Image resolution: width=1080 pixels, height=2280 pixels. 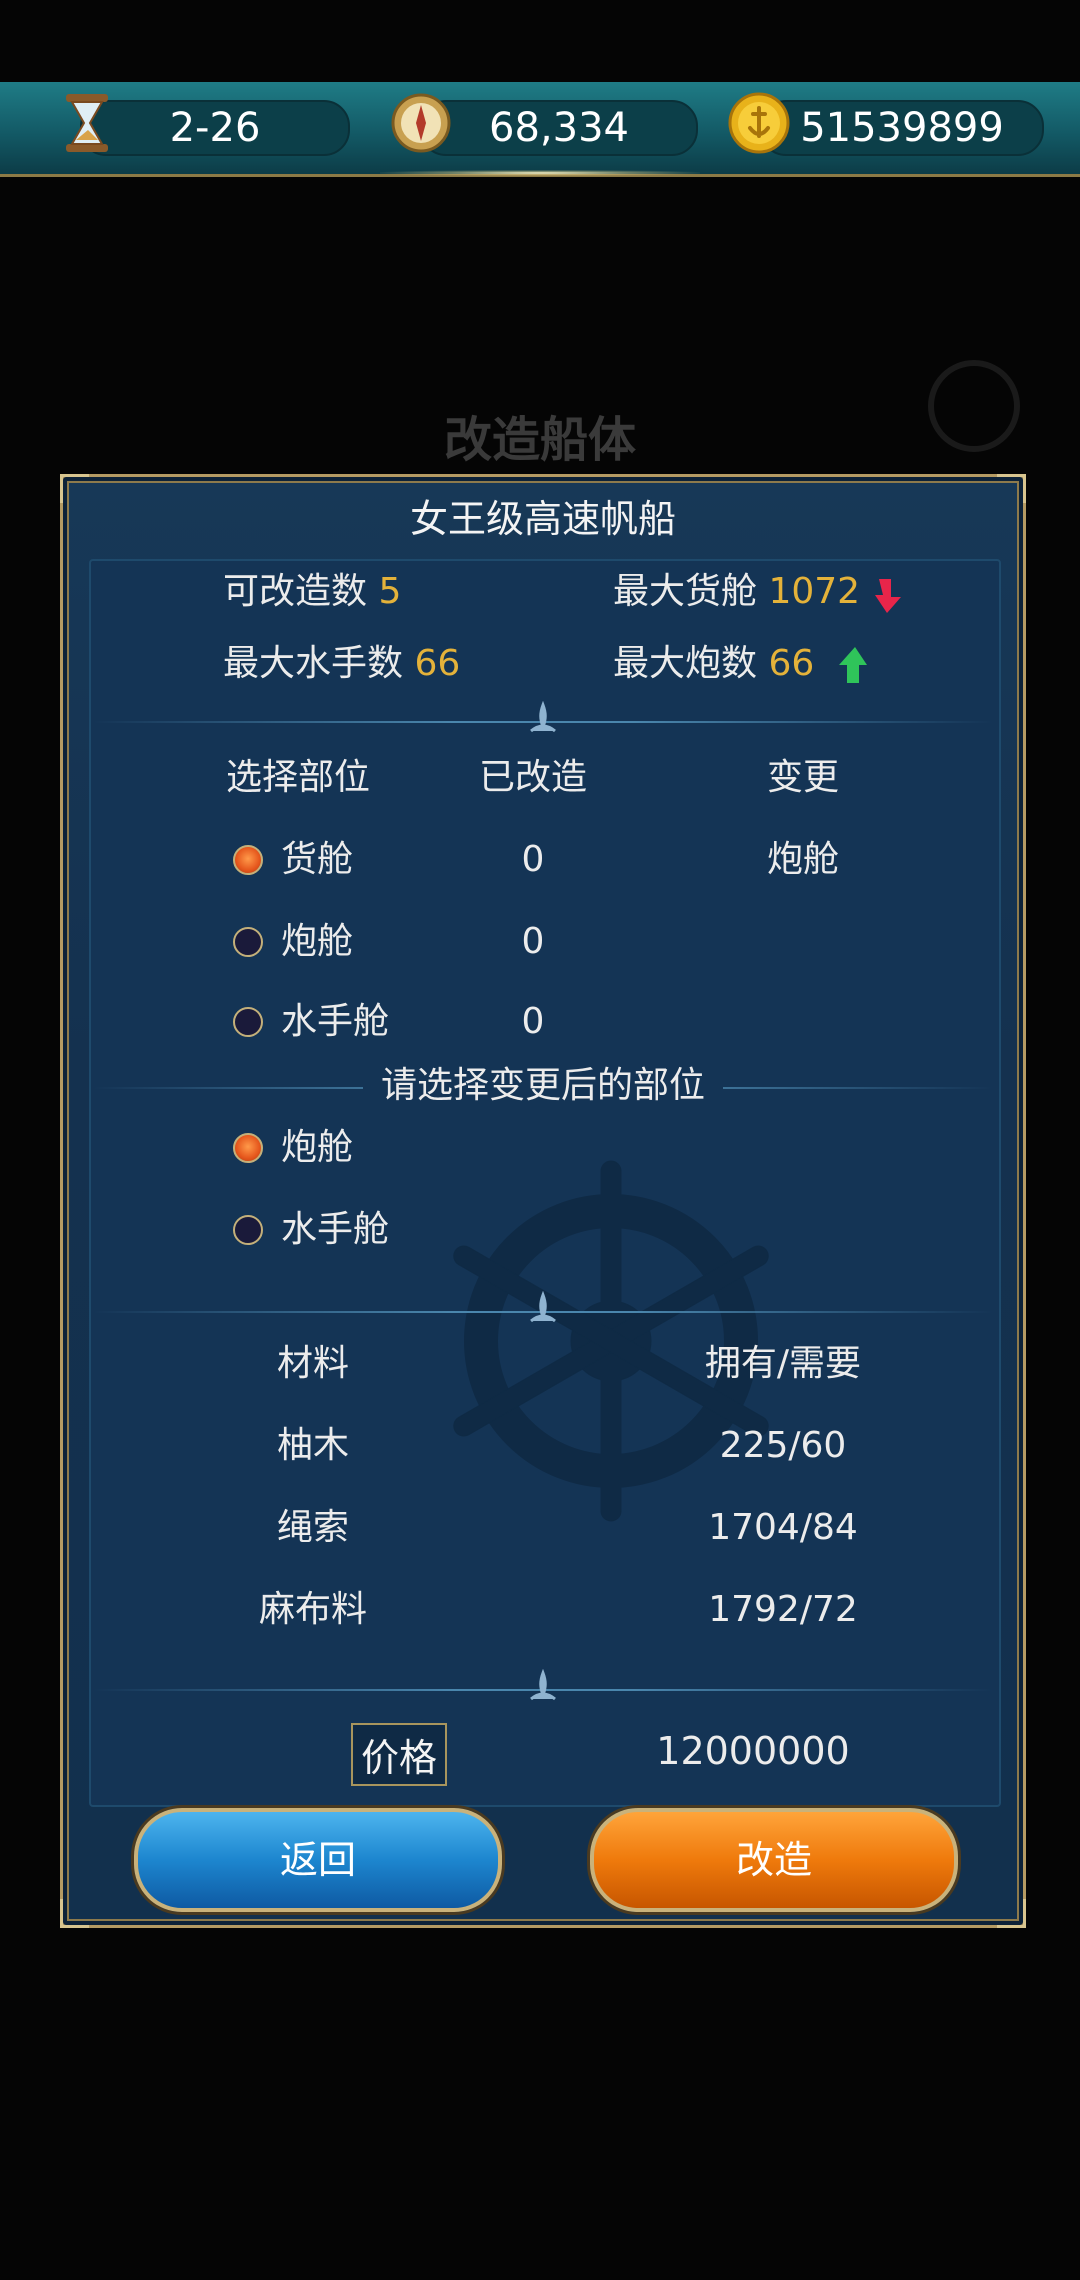 What do you see at coordinates (335, 1230) in the screenshot?
I see `after-option-sailor: 水手舱` at bounding box center [335, 1230].